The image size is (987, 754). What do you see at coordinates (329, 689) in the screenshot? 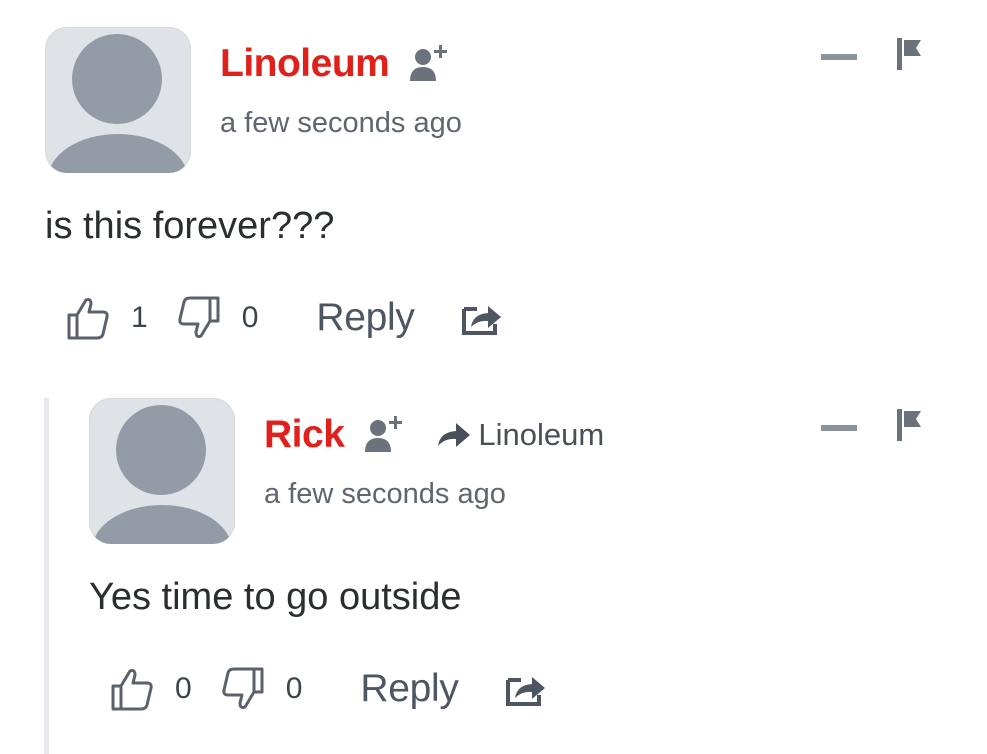
I see `comment-actions: 0 0 Reply` at bounding box center [329, 689].